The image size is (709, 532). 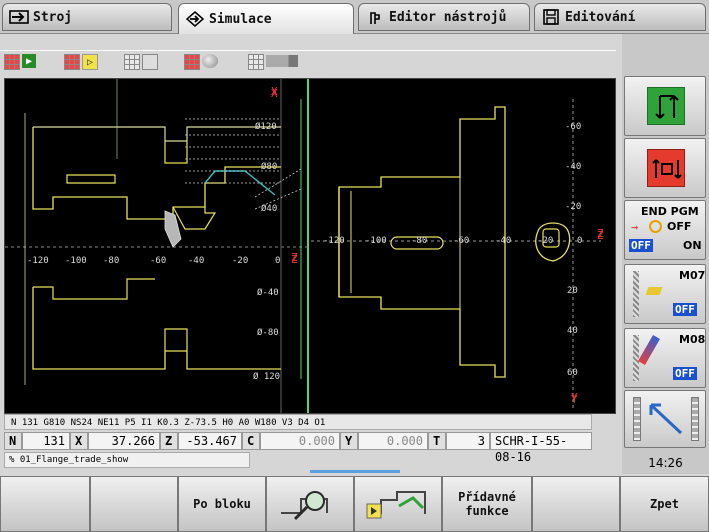 I want to click on svg-text: Ø120, so click(x=266, y=126).